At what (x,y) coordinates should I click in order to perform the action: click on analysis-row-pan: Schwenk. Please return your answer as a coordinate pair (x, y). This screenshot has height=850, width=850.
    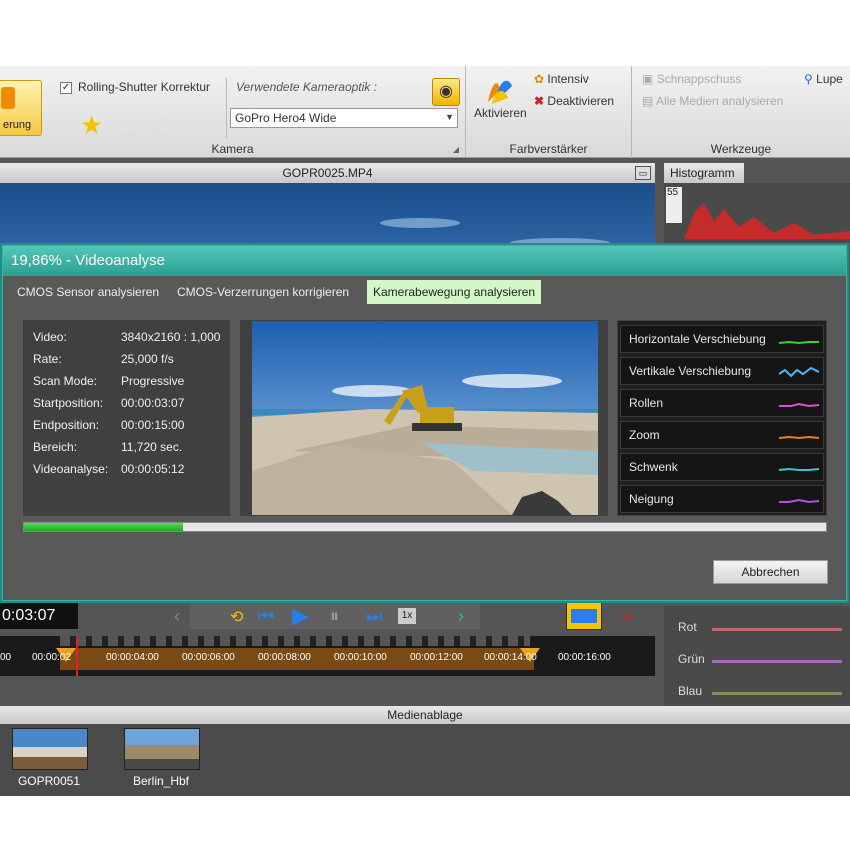
    Looking at the image, I should click on (722, 467).